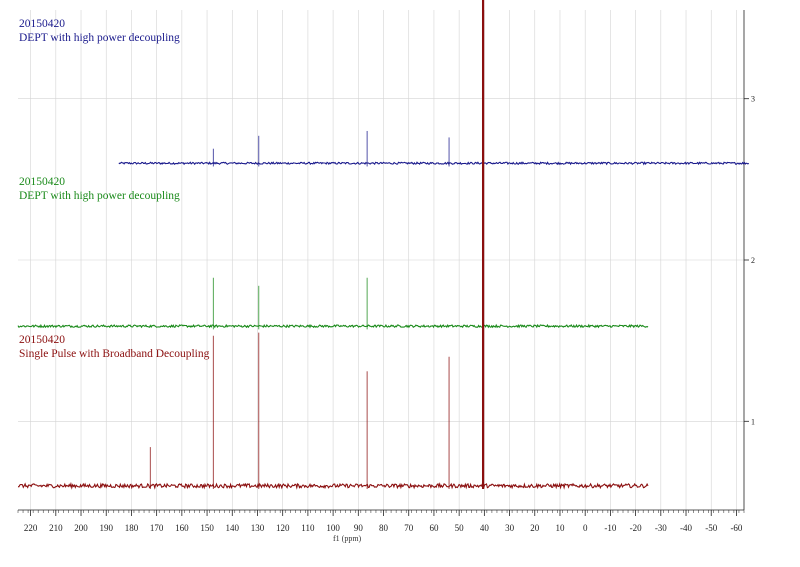  Describe the element at coordinates (106, 528) in the screenshot. I see `x-tick-label: 190` at that location.